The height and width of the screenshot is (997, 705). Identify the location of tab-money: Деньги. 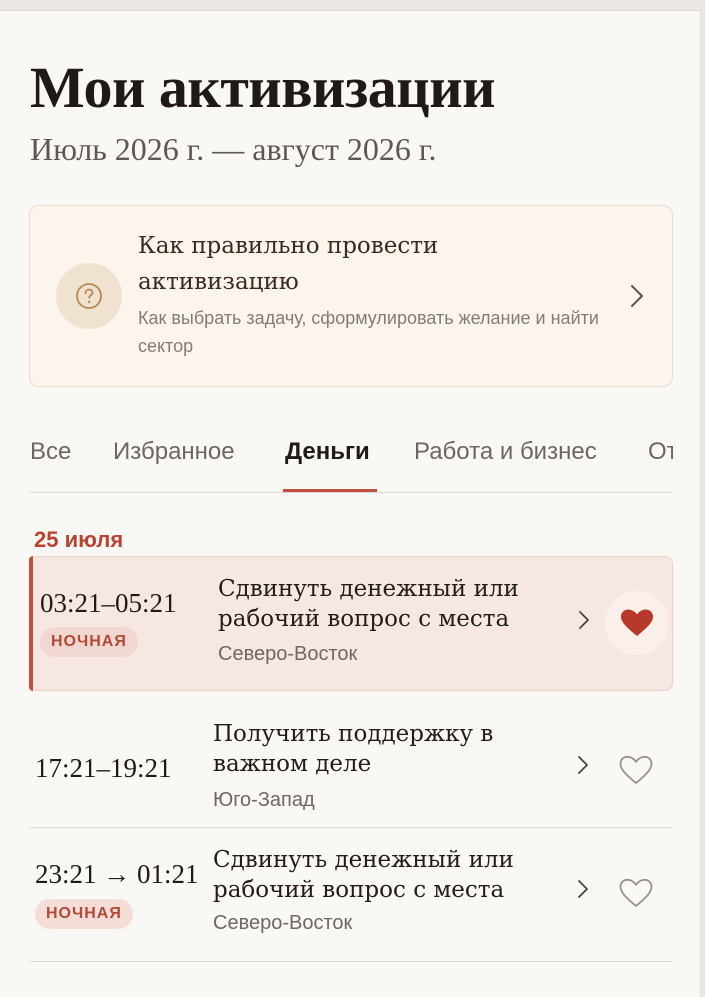
(327, 452).